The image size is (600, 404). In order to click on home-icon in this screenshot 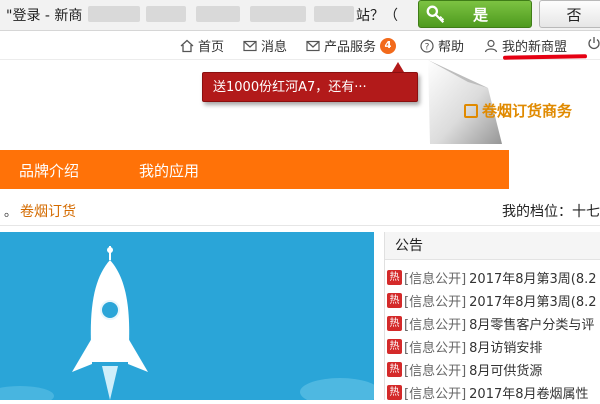, I will do `click(187, 45)`.